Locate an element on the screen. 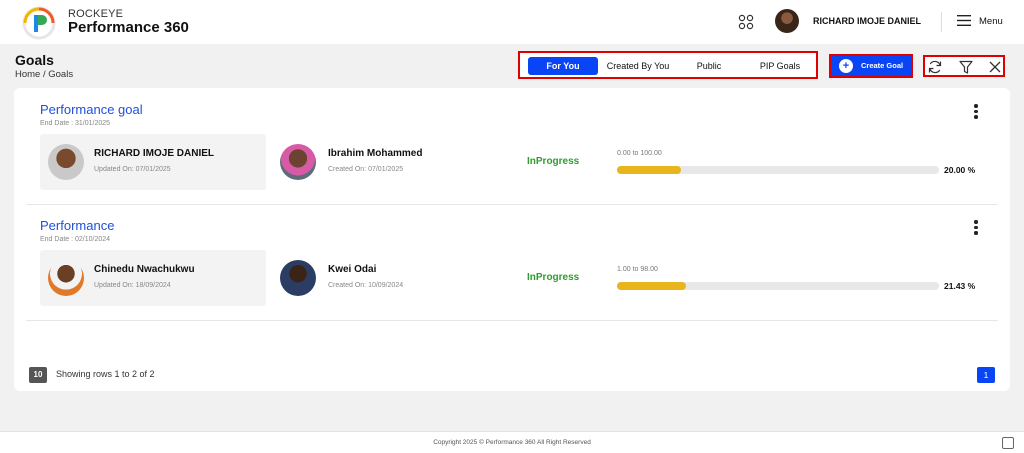 This screenshot has width=1024, height=453. tab-pip-goals: PIP Goals is located at coordinates (780, 66).